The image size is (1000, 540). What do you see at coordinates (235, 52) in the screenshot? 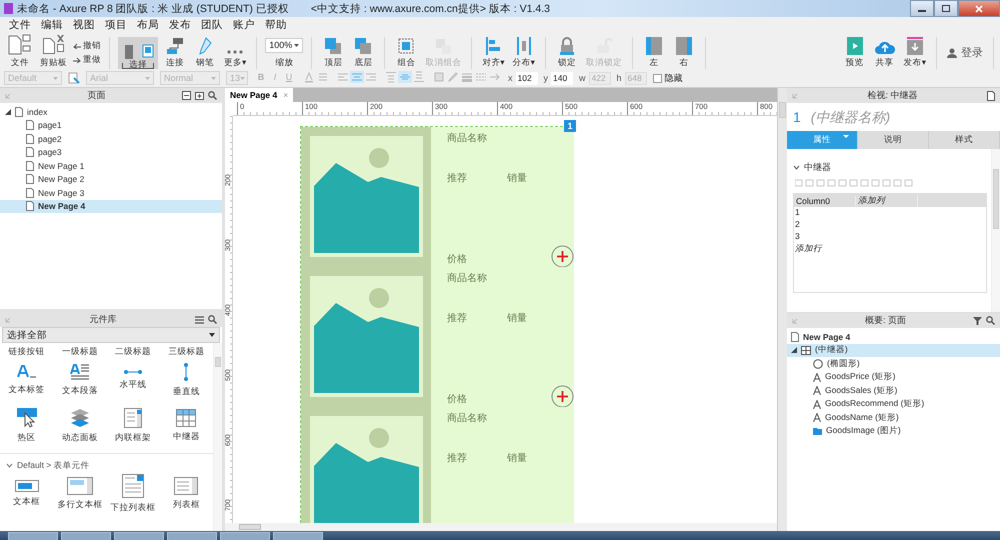
I see `toolbar-button: 更多▾` at bounding box center [235, 52].